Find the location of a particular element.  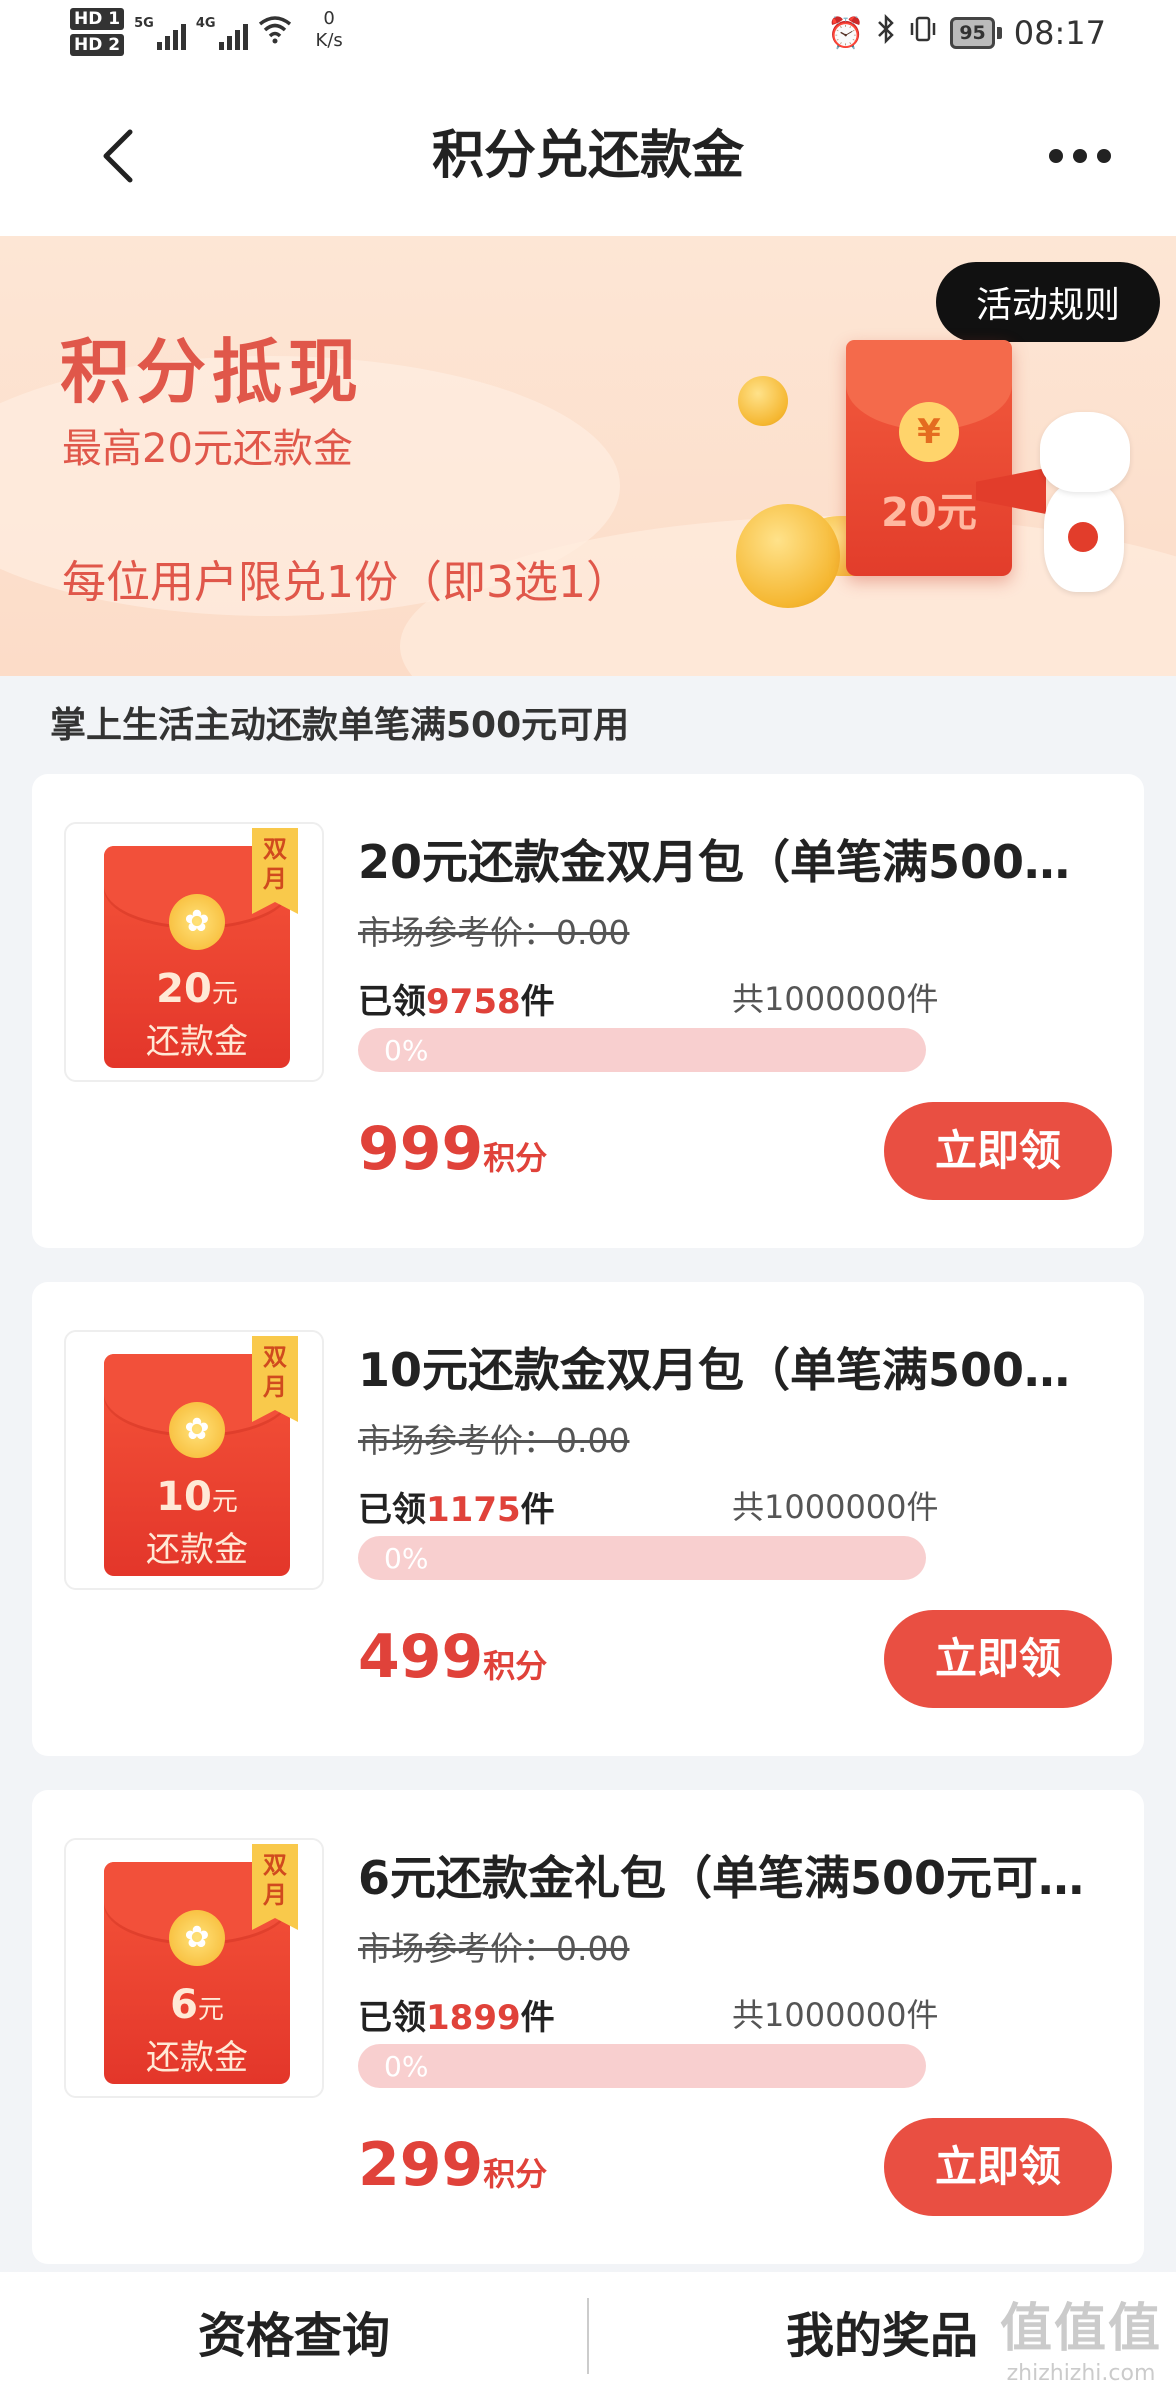

network-speed: 0 K/s is located at coordinates (329, 30).